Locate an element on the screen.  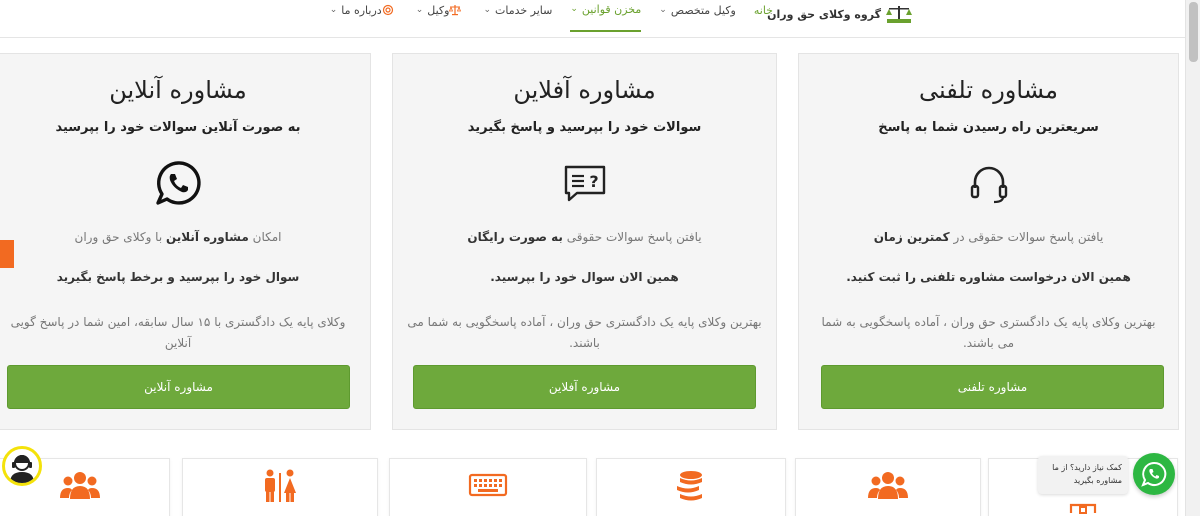
nav-item-lawyer: وکیل ⌄ is located at coordinates (441, 10).